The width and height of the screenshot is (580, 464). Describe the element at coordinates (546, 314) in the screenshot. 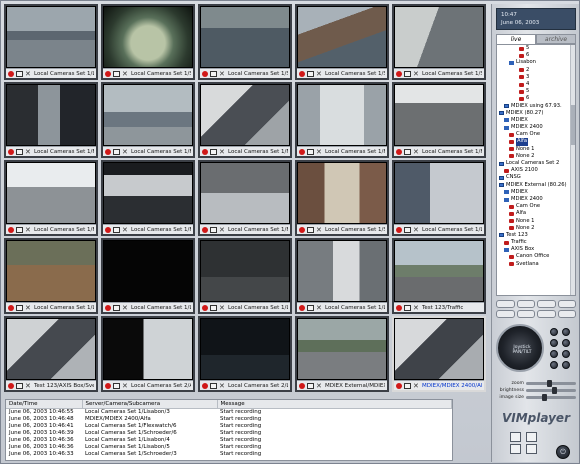

I see `layout-1plus7-button` at that location.